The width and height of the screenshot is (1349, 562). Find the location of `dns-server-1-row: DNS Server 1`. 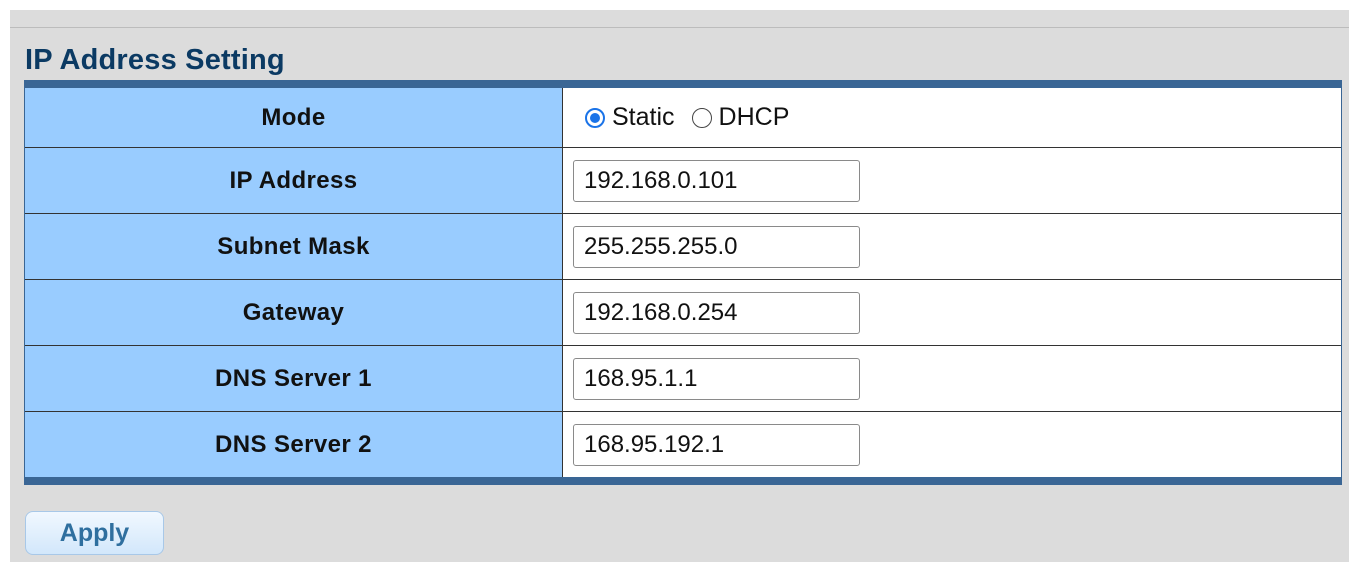

dns-server-1-row: DNS Server 1 is located at coordinates (683, 378).